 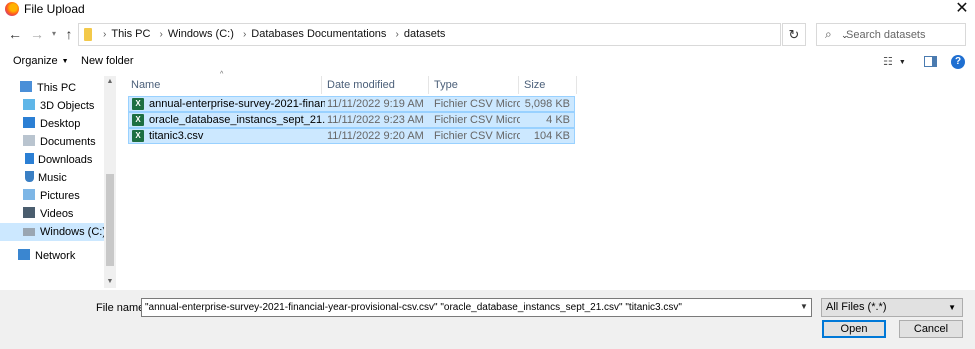 What do you see at coordinates (237, 120) in the screenshot?
I see `file-name: oracle_database_instancs_sept_21.csv` at bounding box center [237, 120].